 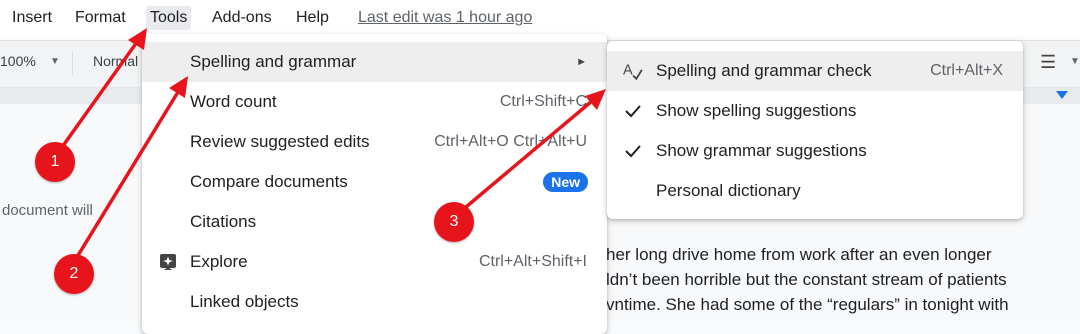 What do you see at coordinates (115, 61) in the screenshot?
I see `paragraph-style-select: Normal` at bounding box center [115, 61].